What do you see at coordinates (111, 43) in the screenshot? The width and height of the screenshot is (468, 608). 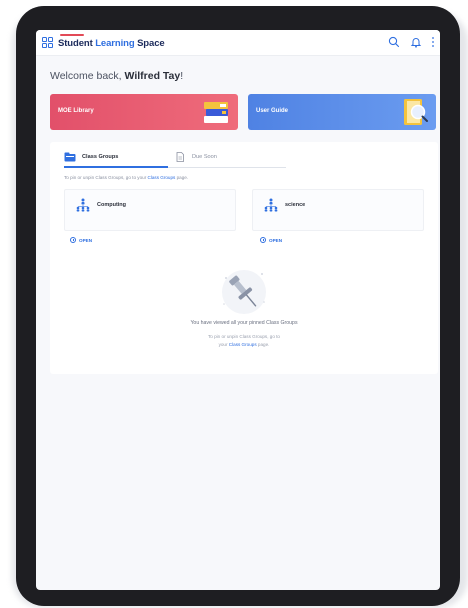 I see `logo-text: Student Learning Space` at bounding box center [111, 43].